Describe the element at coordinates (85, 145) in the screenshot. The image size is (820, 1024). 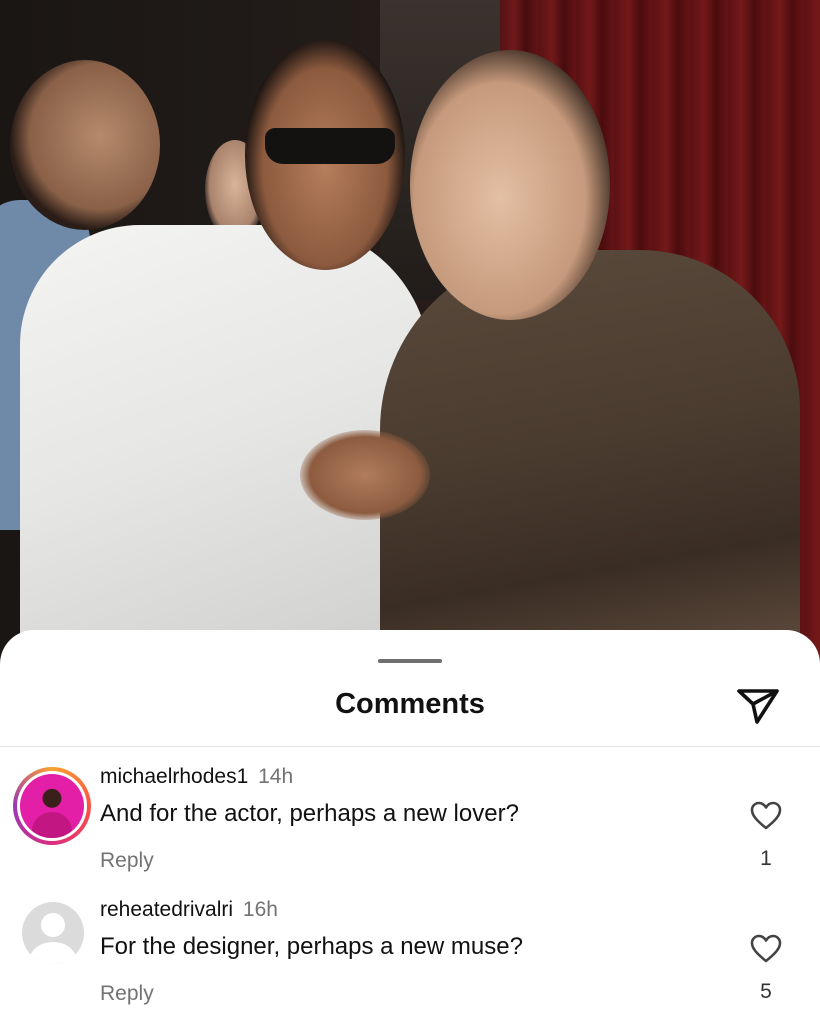
I see `photo-person-left-head` at that location.